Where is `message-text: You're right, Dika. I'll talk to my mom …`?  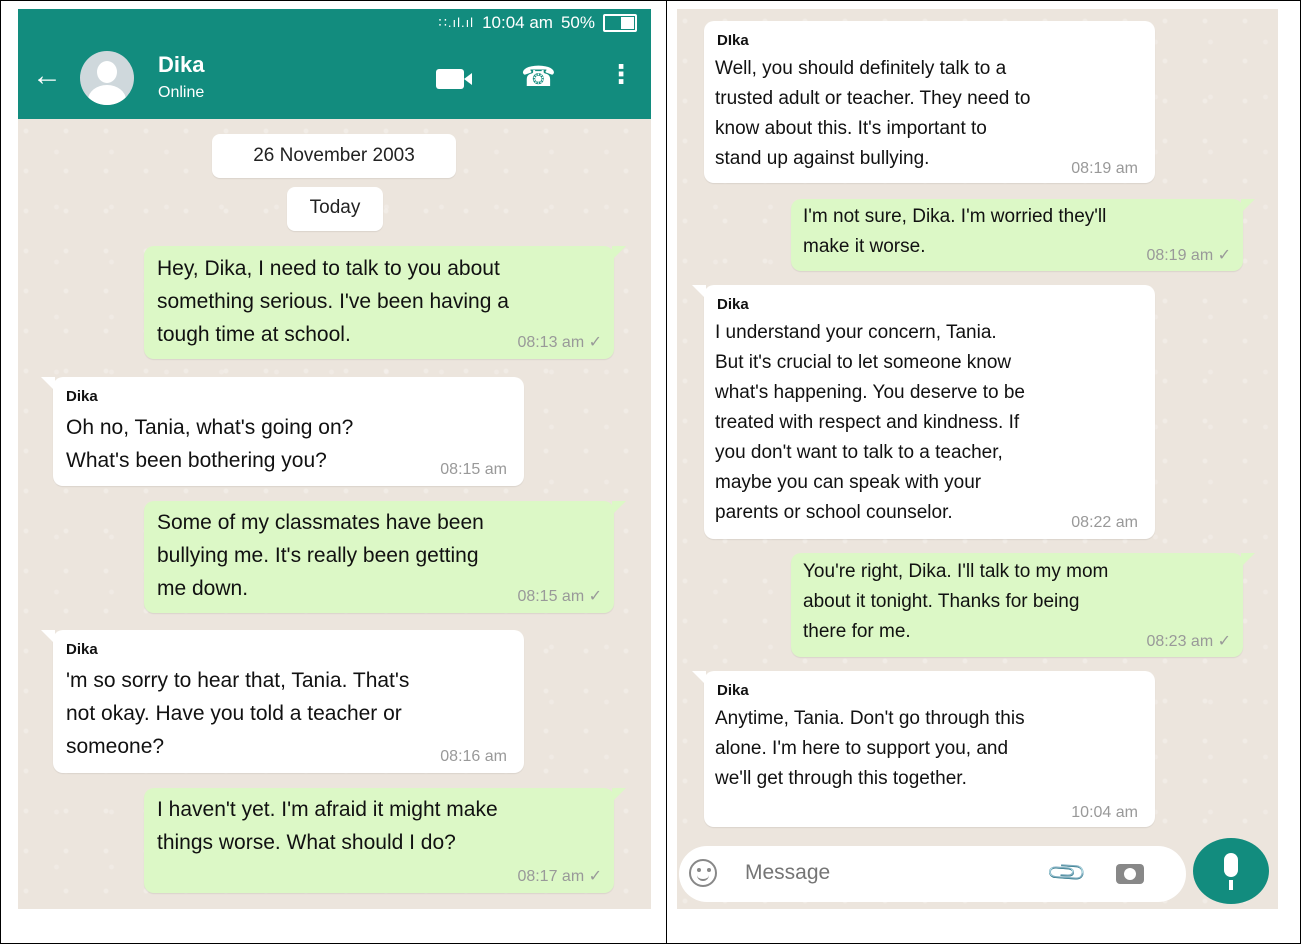 message-text: You're right, Dika. I'll talk to my mom … is located at coordinates (956, 601).